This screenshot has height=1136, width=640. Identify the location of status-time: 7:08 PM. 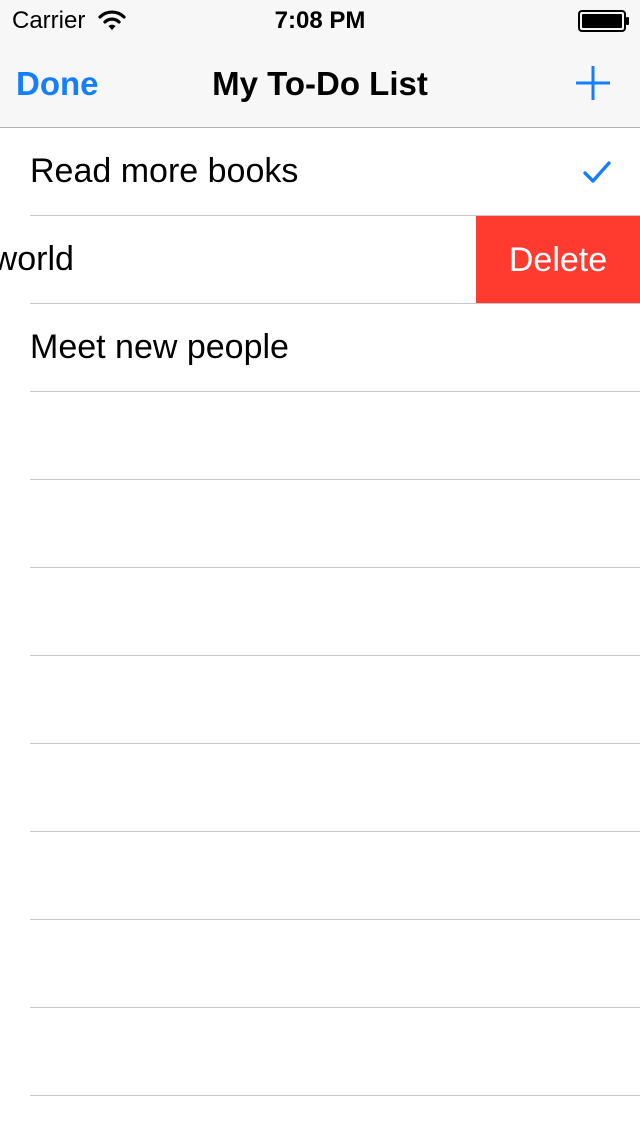
(320, 20).